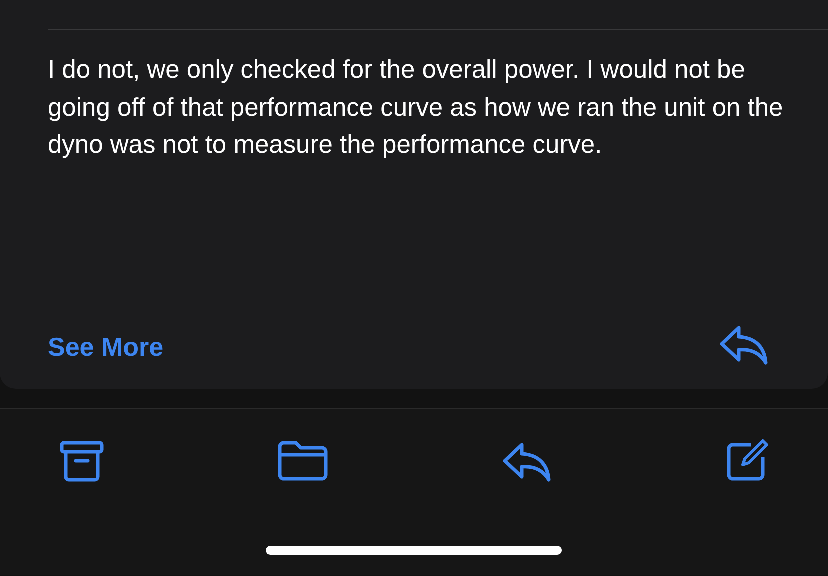 The image size is (828, 576). What do you see at coordinates (748, 460) in the screenshot?
I see `compose-icon` at bounding box center [748, 460].